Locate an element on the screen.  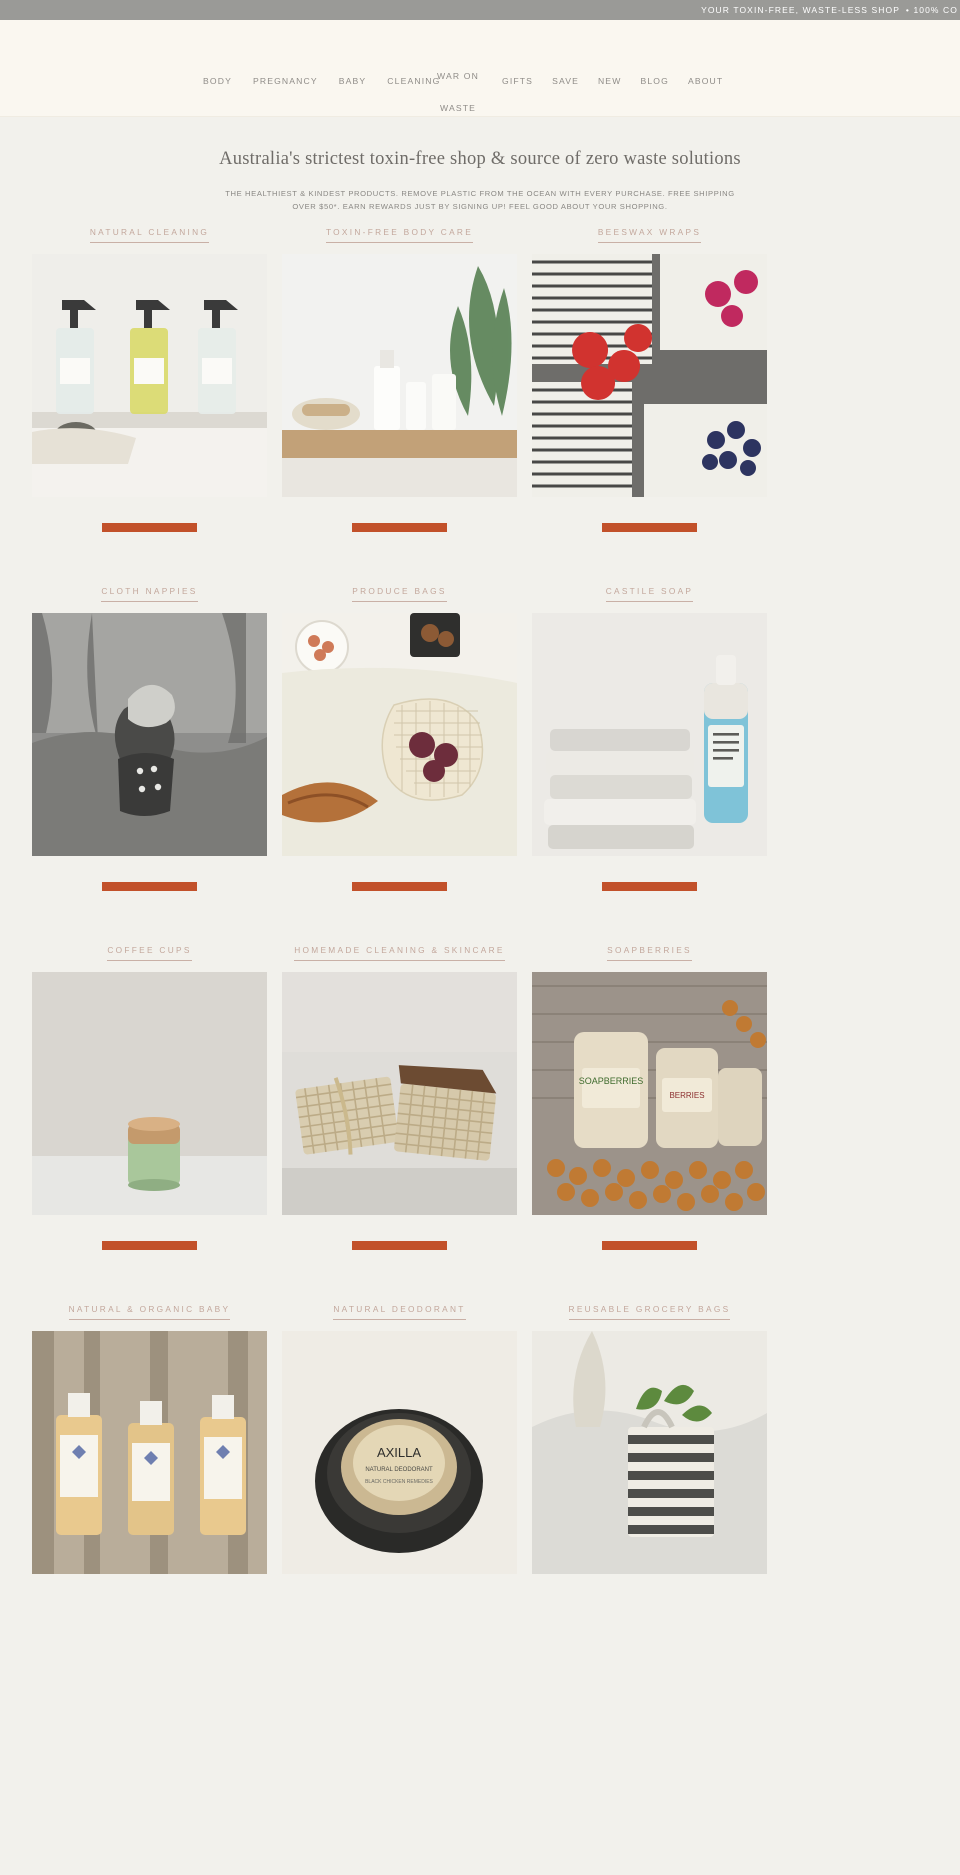
category-label-wrap: HOMEMADE CLEANING & SKINCARE is located at coordinates (399, 956).